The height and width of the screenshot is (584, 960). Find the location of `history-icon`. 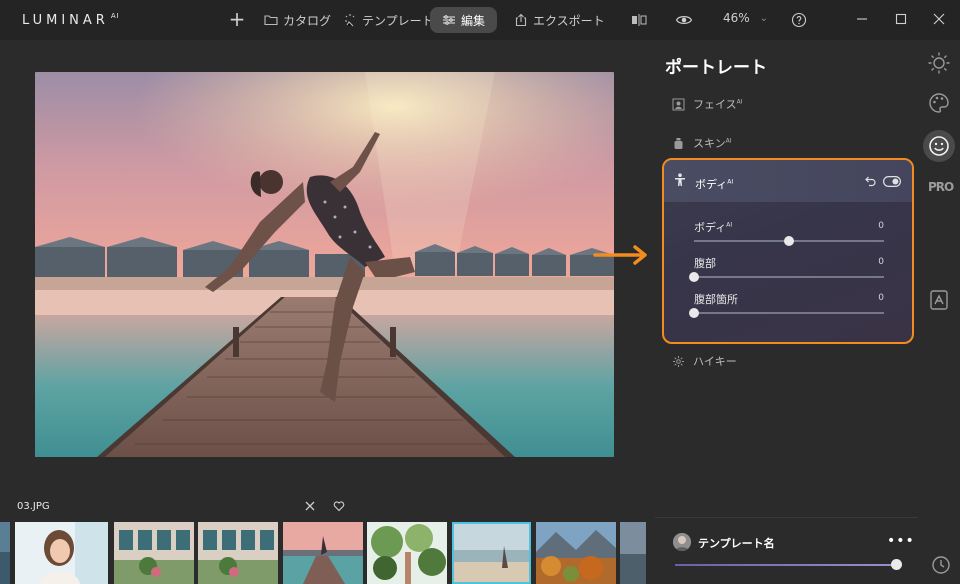

history-icon is located at coordinates (941, 565).